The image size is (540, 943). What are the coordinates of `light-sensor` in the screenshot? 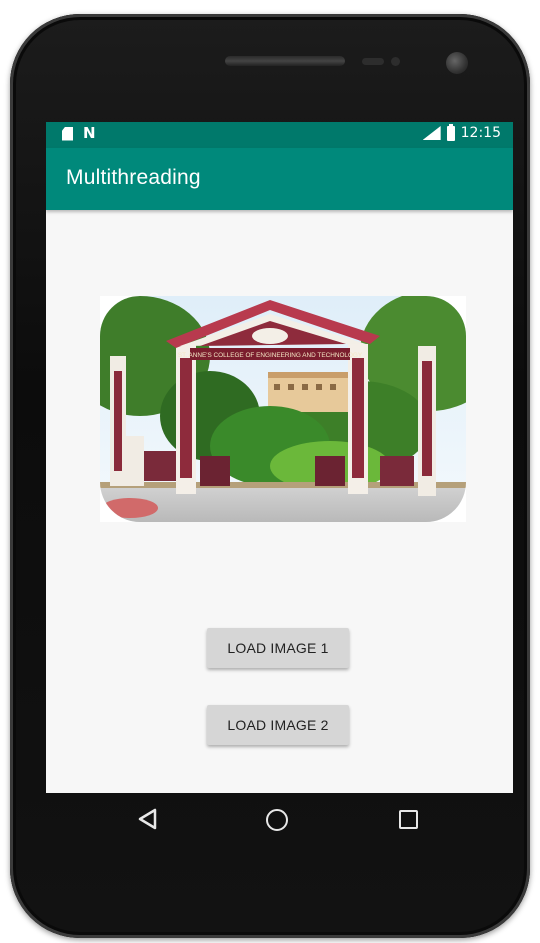 It's located at (395, 61).